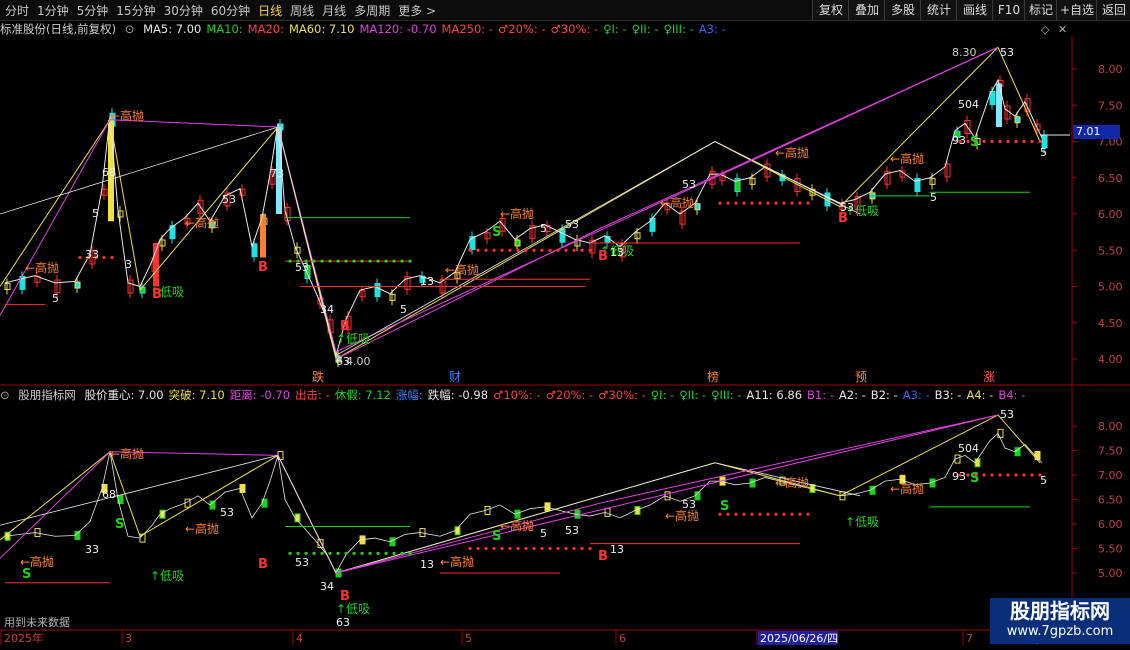  I want to click on sub-count-label: 33, so click(92, 549).